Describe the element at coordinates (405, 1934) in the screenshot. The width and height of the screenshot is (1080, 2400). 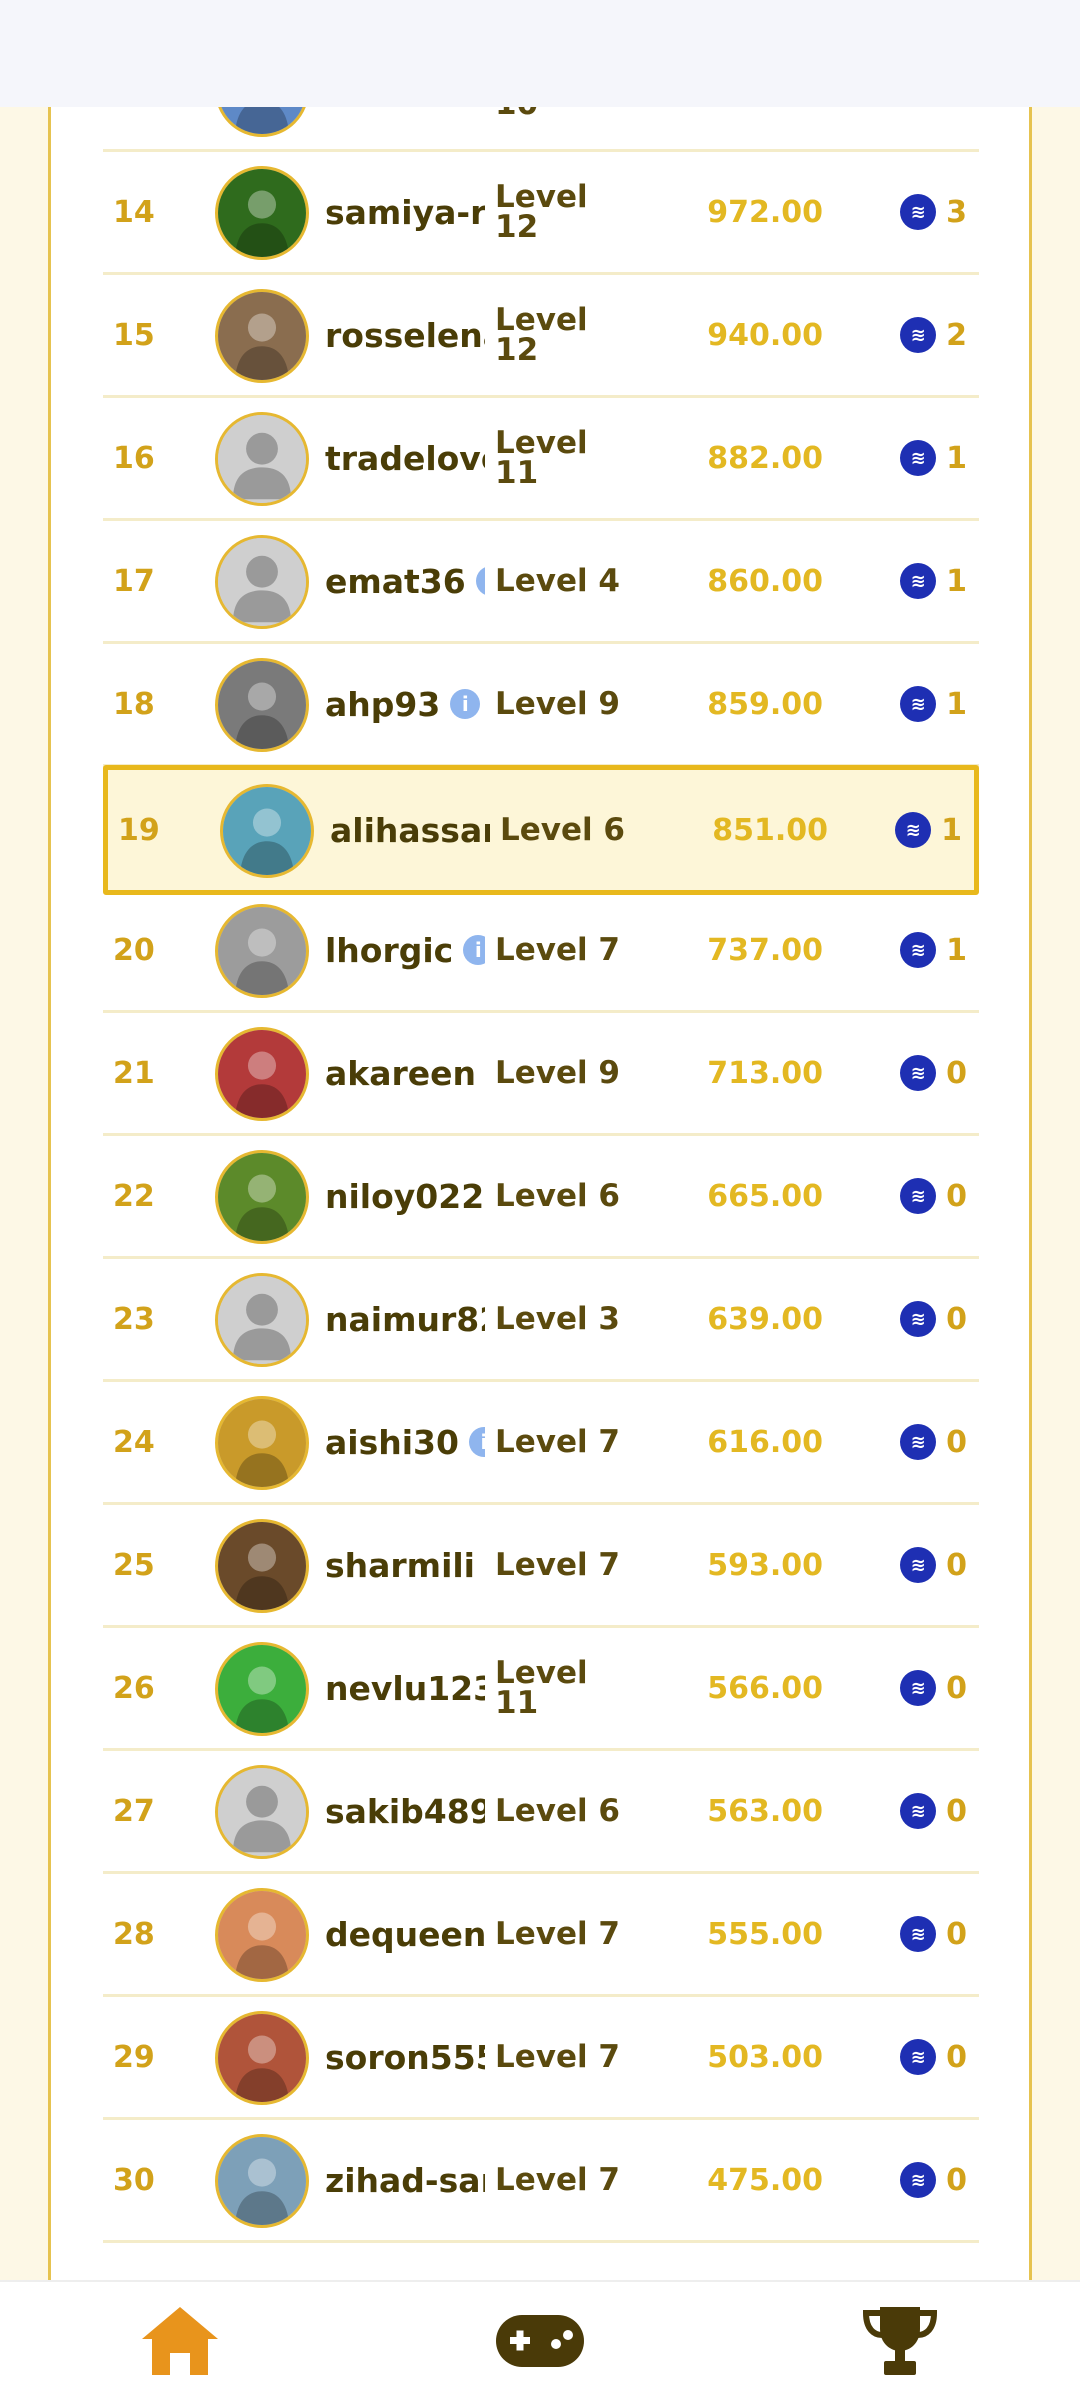
I see `username: dequeeni` at that location.